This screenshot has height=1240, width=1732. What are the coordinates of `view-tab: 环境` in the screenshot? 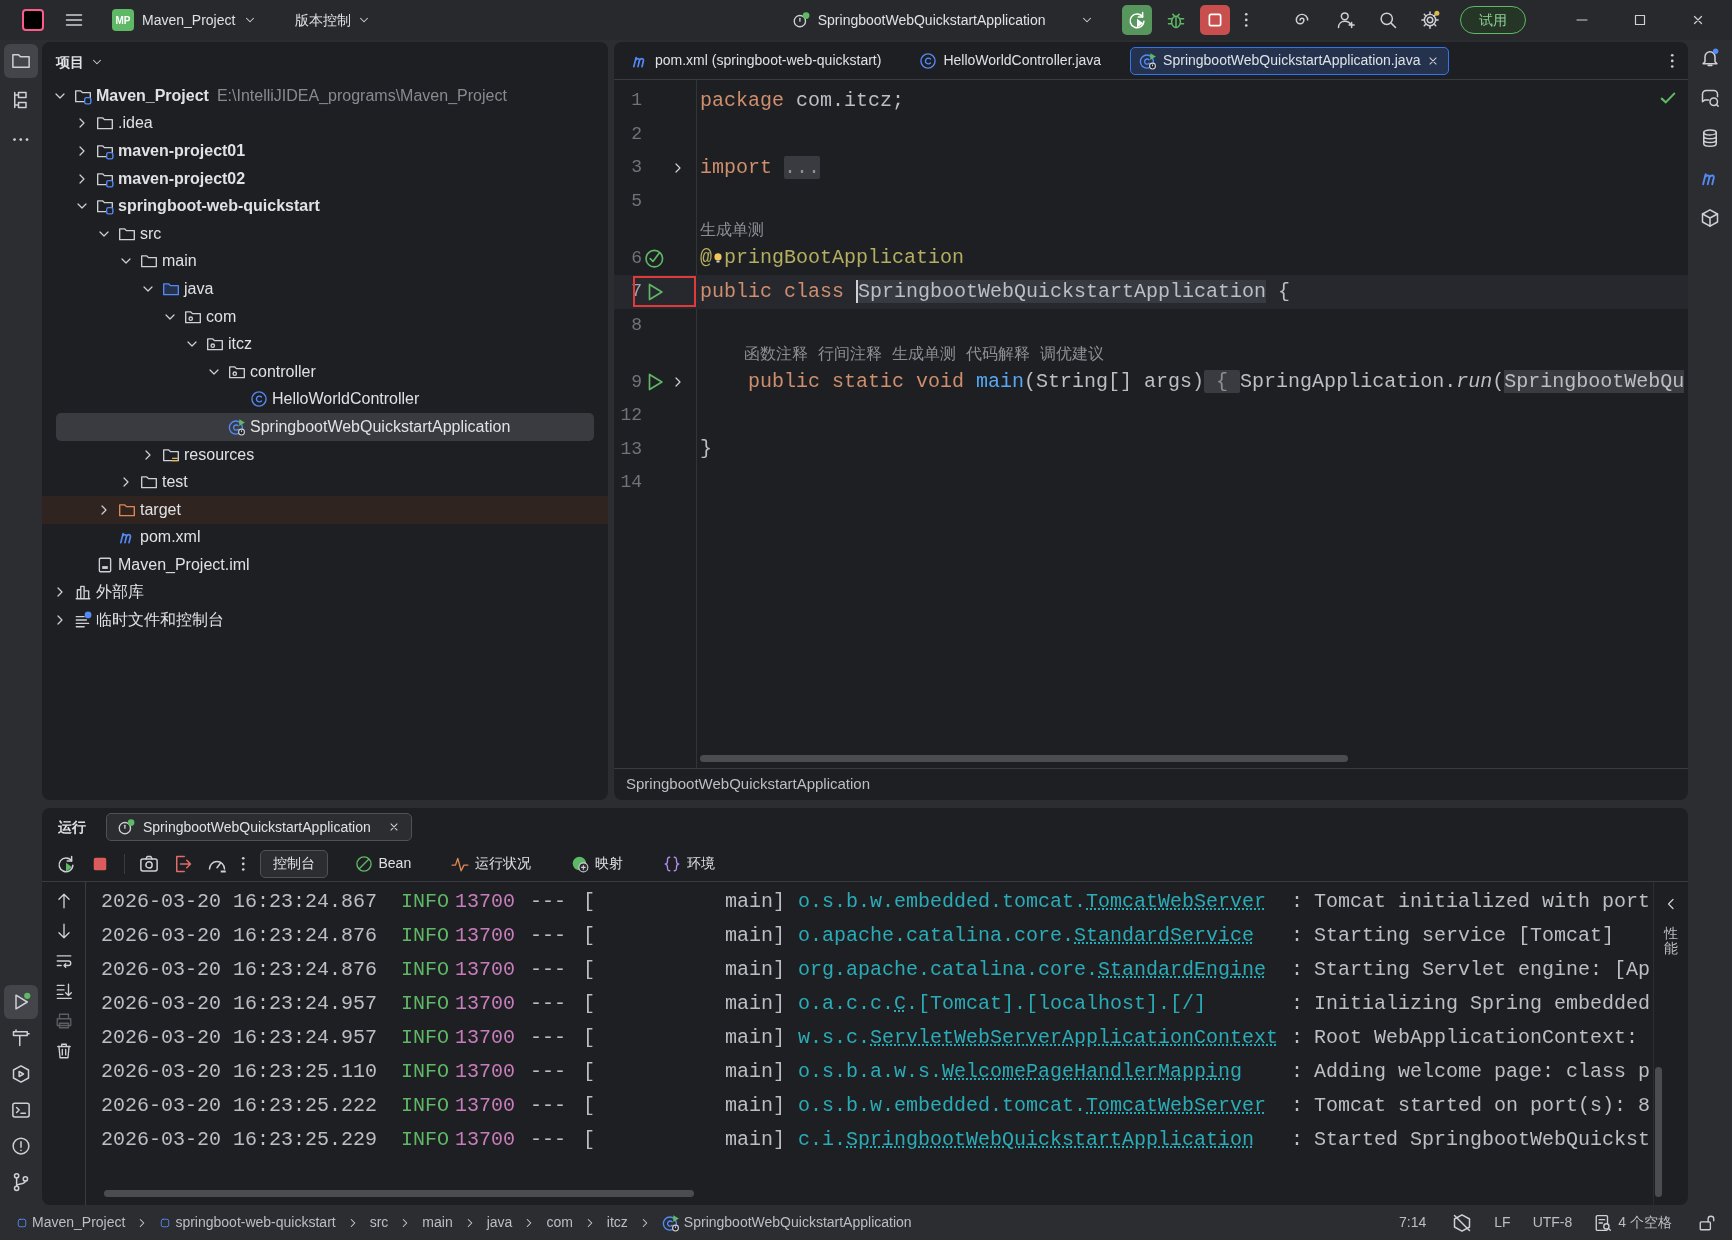 It's located at (689, 863).